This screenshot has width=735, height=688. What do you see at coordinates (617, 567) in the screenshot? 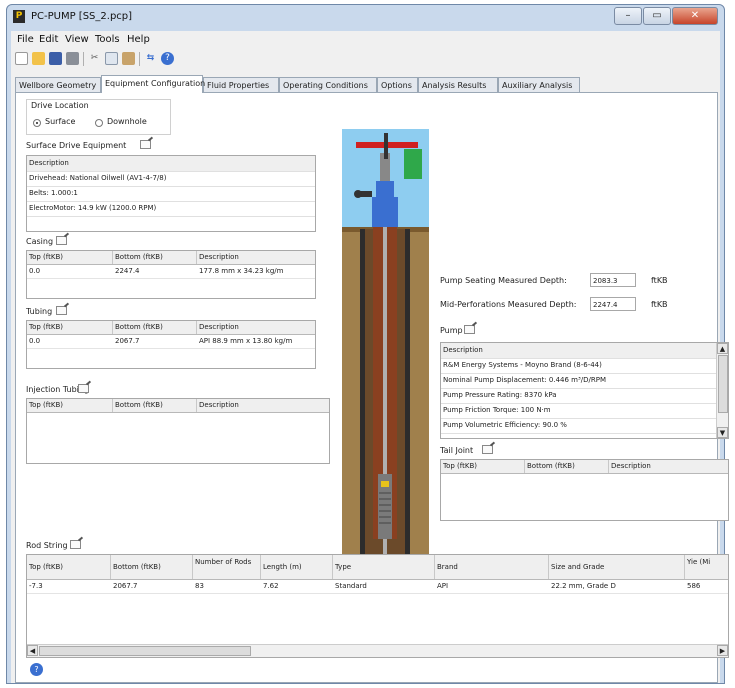
I see `column-header: Size and Grade` at bounding box center [617, 567].